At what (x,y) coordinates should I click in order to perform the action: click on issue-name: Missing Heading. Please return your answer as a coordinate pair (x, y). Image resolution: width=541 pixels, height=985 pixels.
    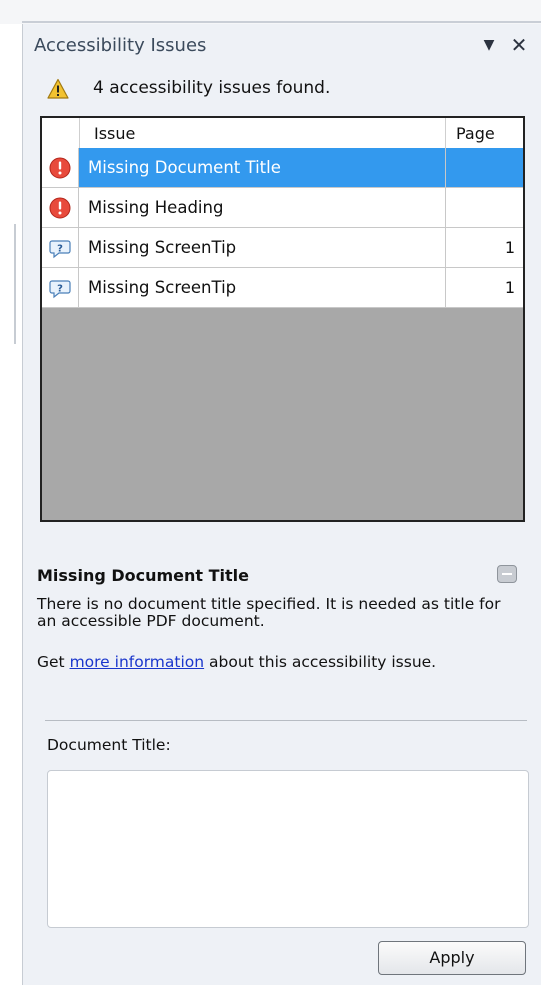
    Looking at the image, I should click on (156, 207).